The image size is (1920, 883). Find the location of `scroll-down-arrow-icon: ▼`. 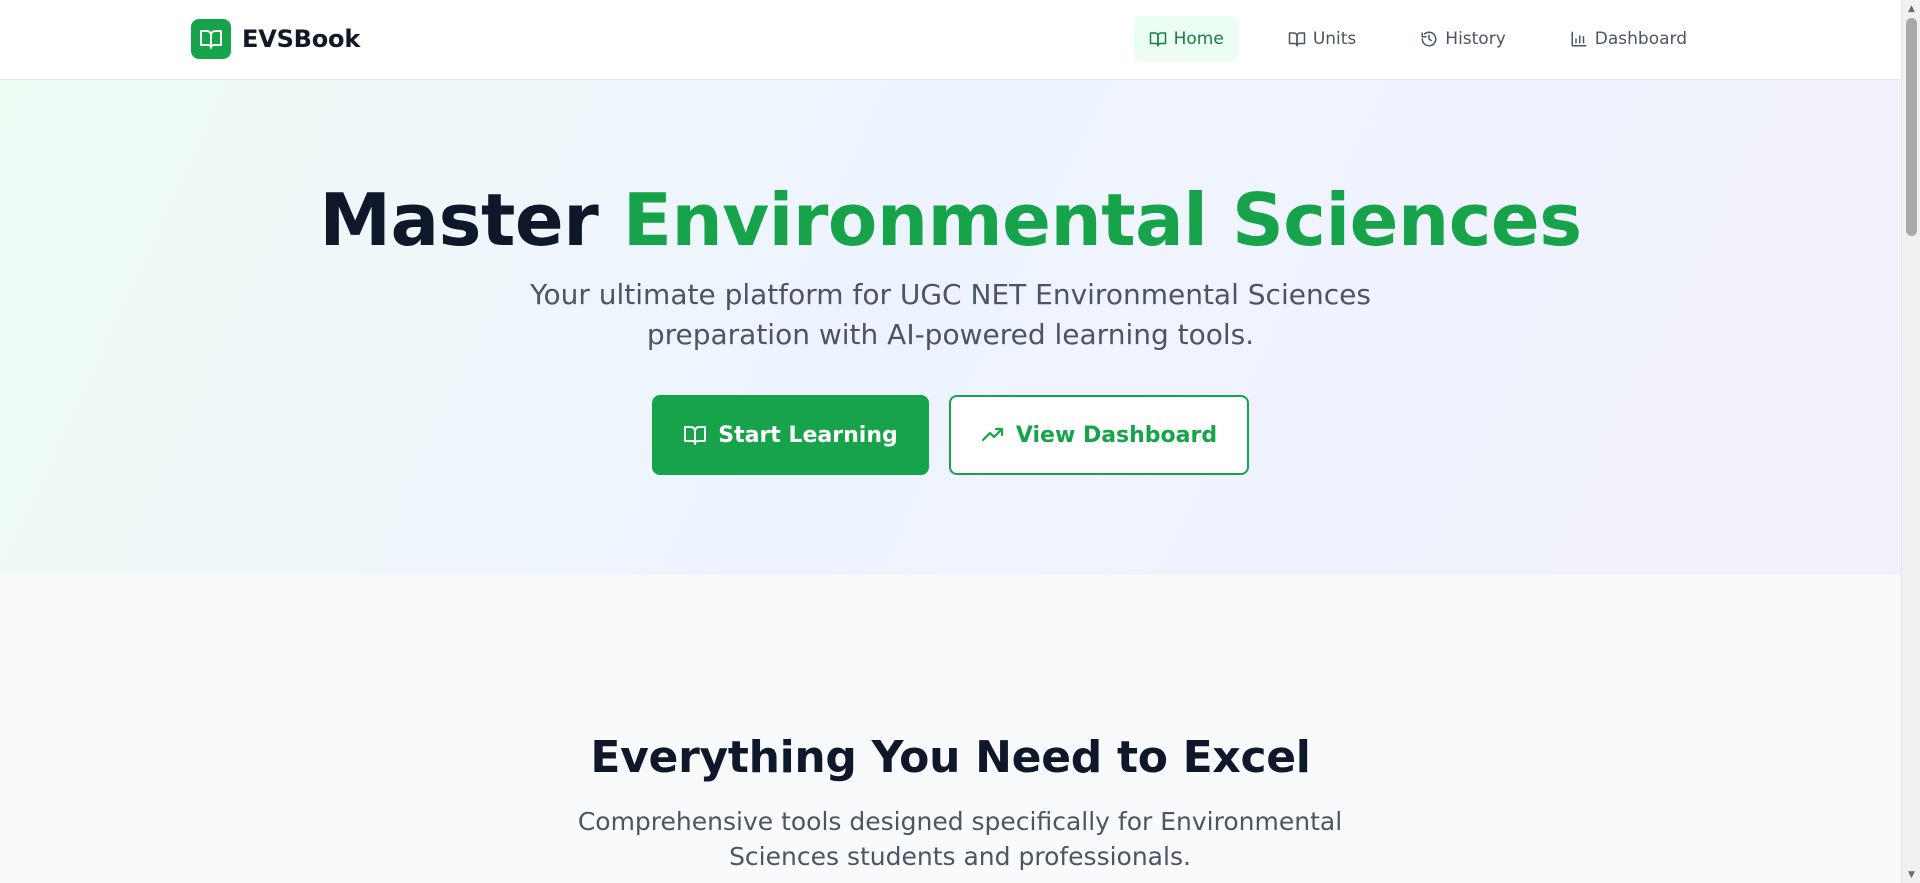

scroll-down-arrow-icon: ▼ is located at coordinates (1911, 874).